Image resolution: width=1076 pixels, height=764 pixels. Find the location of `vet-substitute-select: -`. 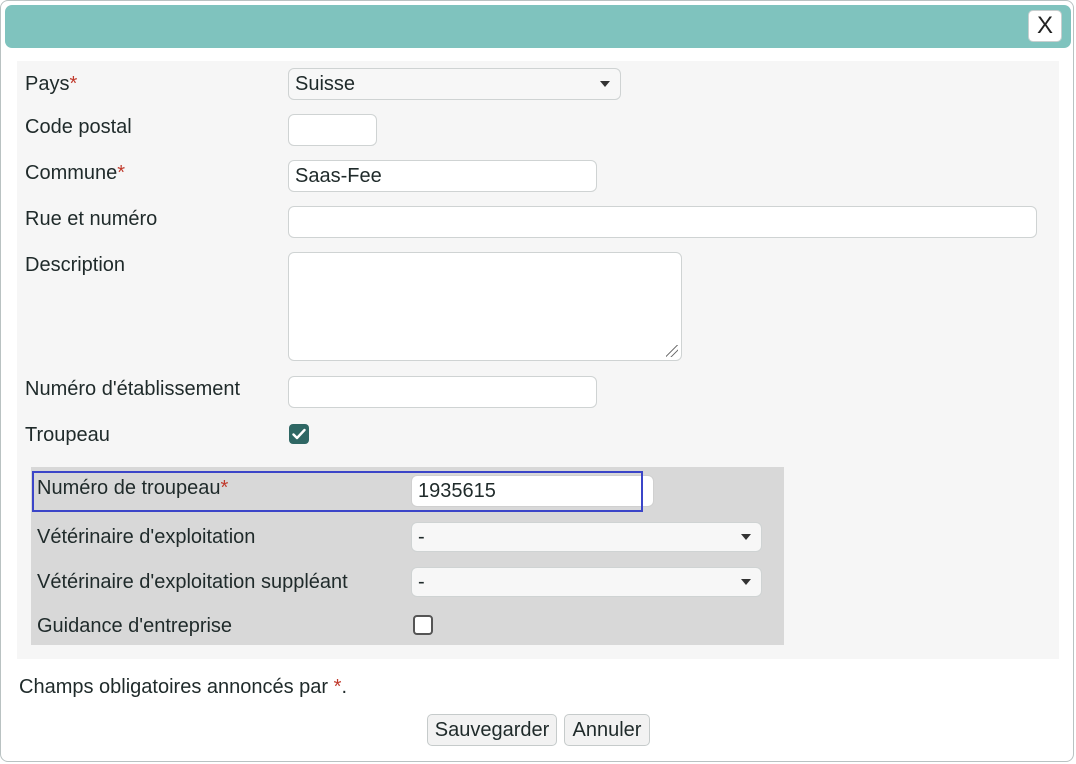

vet-substitute-select: - is located at coordinates (586, 582).